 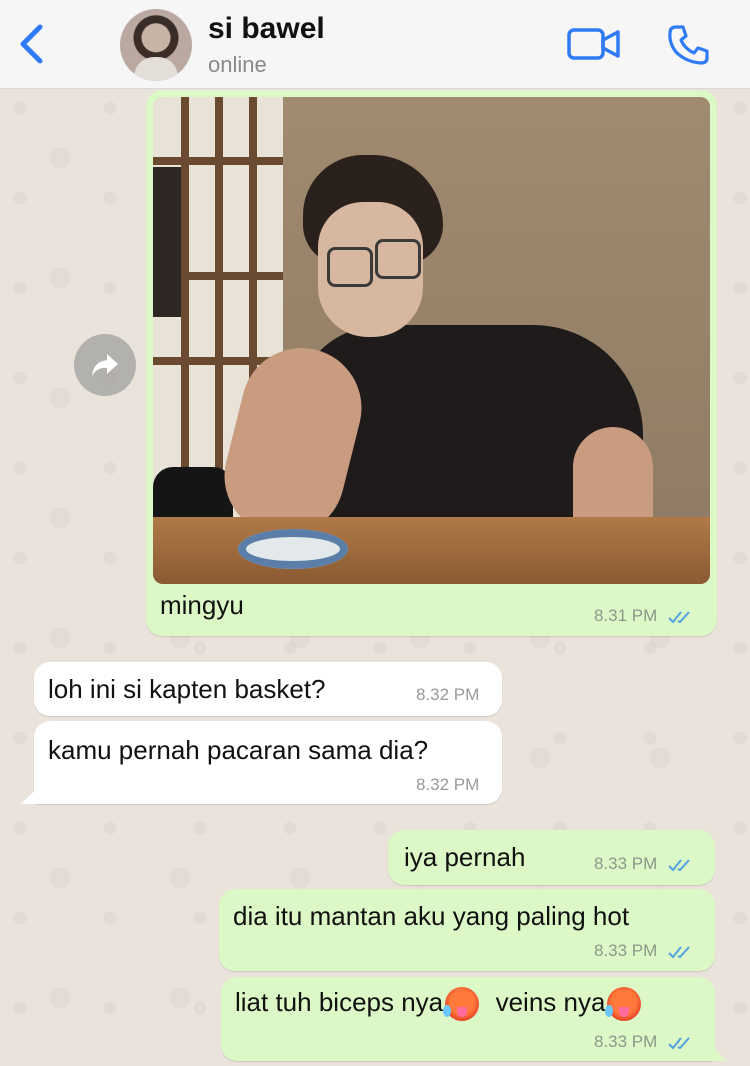 I want to click on message-time: 8.31 PM, so click(x=644, y=616).